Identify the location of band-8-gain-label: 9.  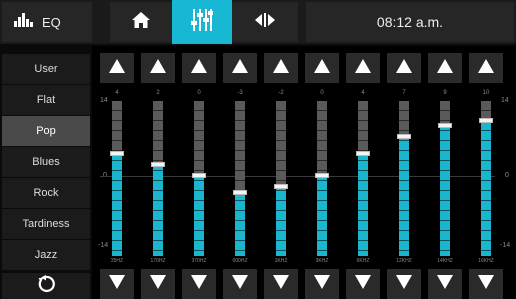
(445, 93).